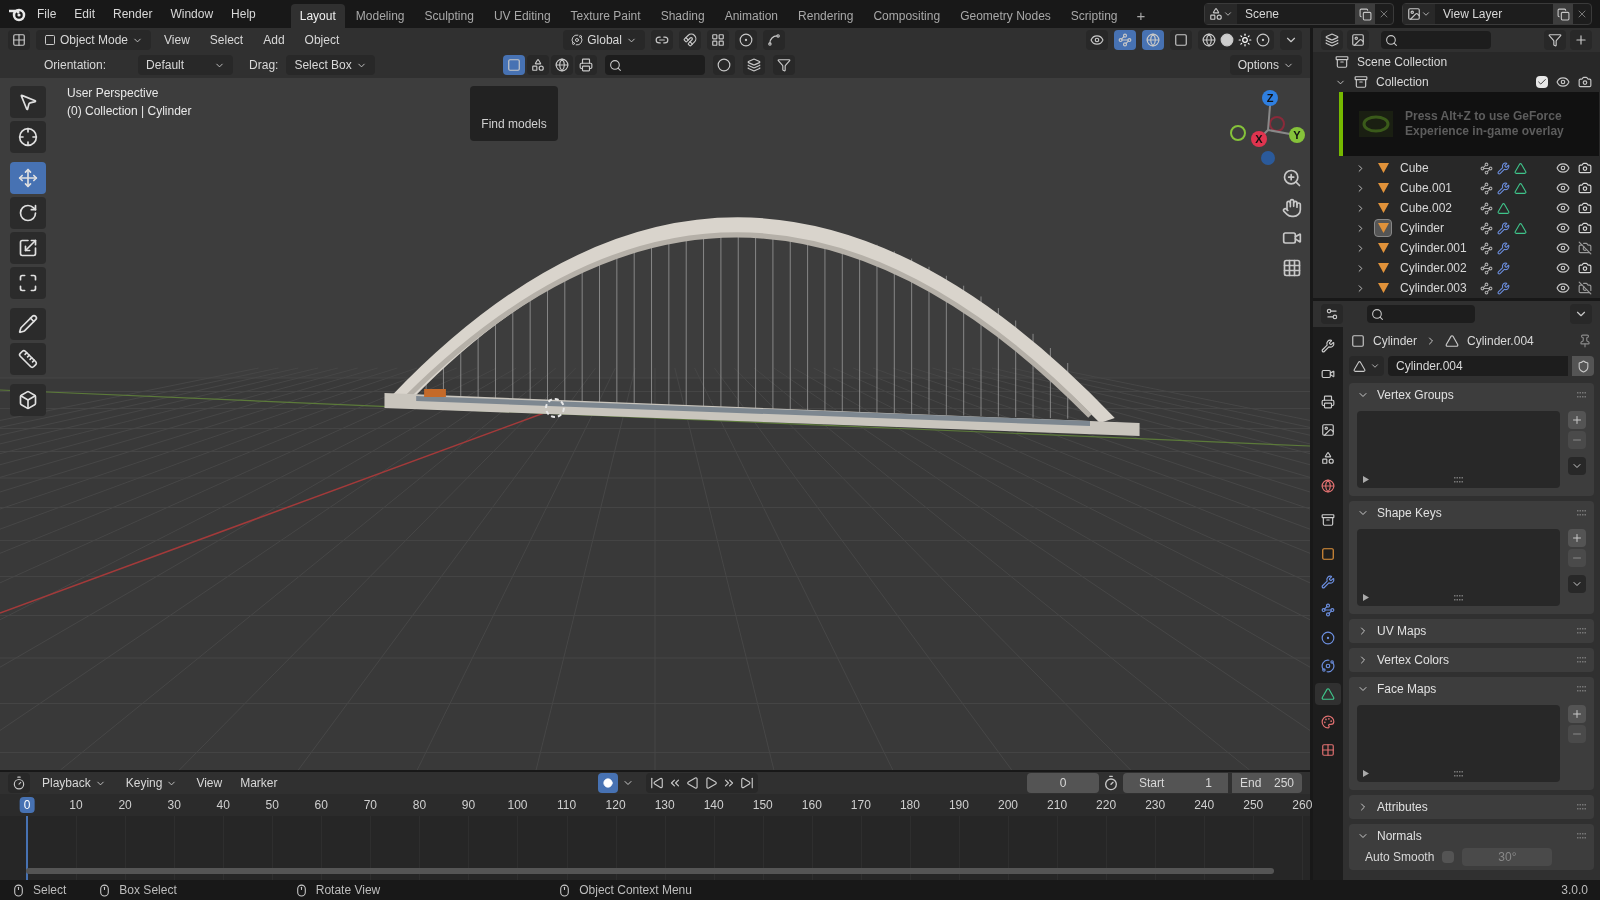  Describe the element at coordinates (1299, 14) in the screenshot. I see `scene-selector: Scene` at that location.